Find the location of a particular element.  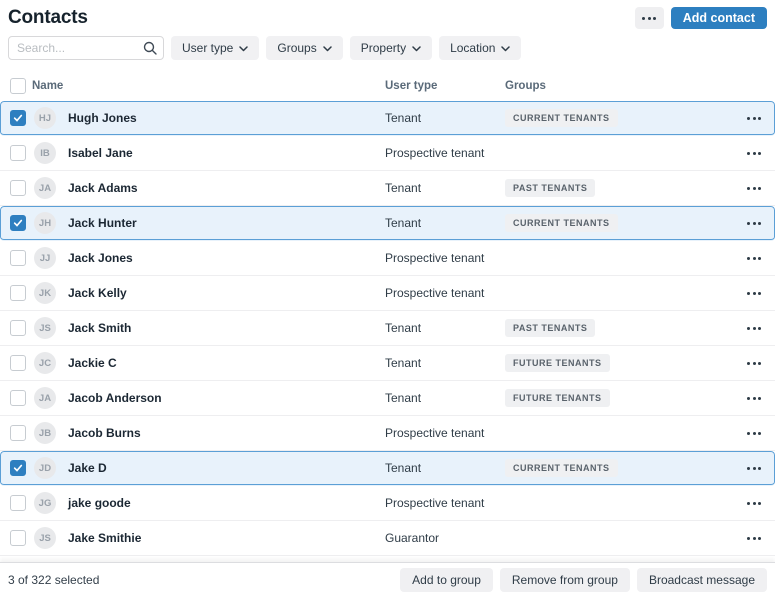

group-badge: FUTURE TENANTS is located at coordinates (557, 363).